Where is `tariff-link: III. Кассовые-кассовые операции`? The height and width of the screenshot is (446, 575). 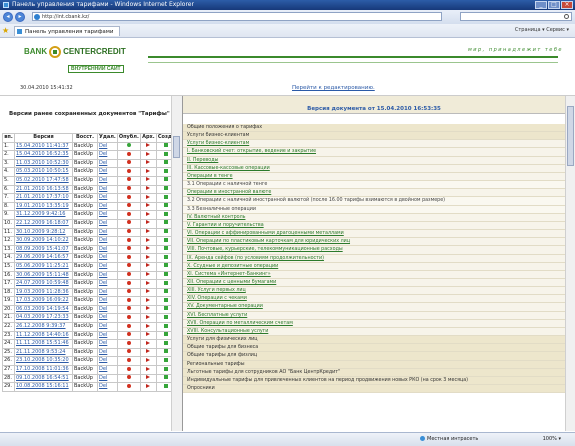
tariff-link: III. Кассовые-кассовые операции is located at coordinates (374, 168).